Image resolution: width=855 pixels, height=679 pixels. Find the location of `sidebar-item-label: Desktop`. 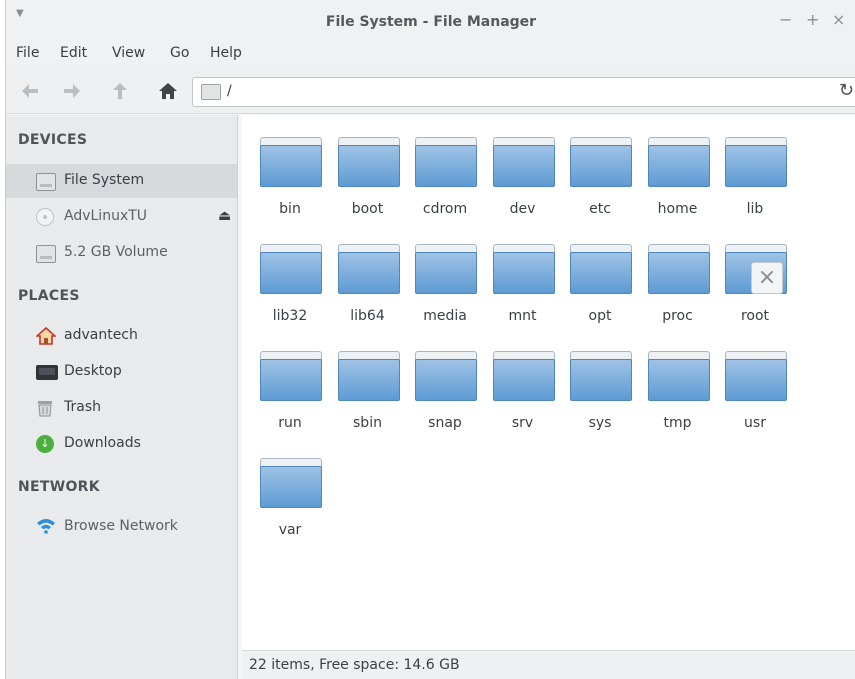

sidebar-item-label: Desktop is located at coordinates (93, 371).